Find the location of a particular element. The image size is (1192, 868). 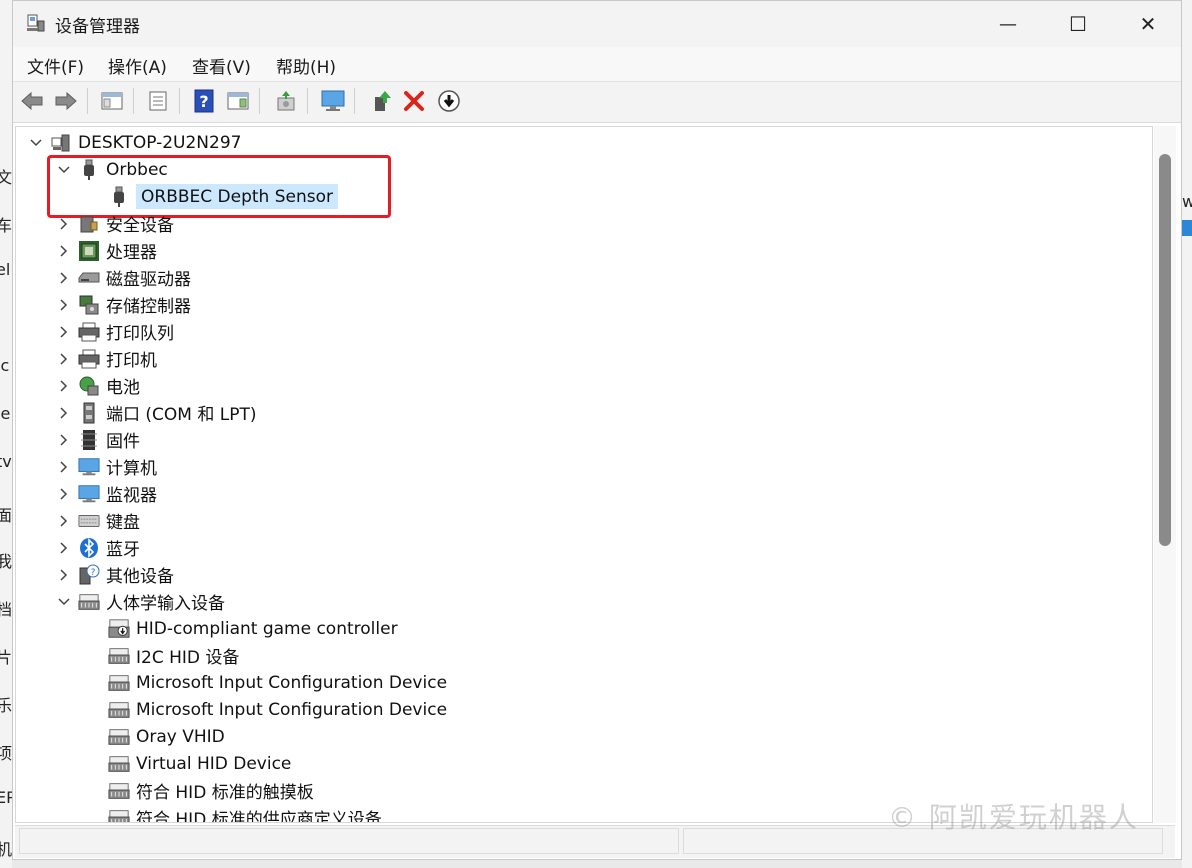

background-window-right: w is located at coordinates (1187, 434).